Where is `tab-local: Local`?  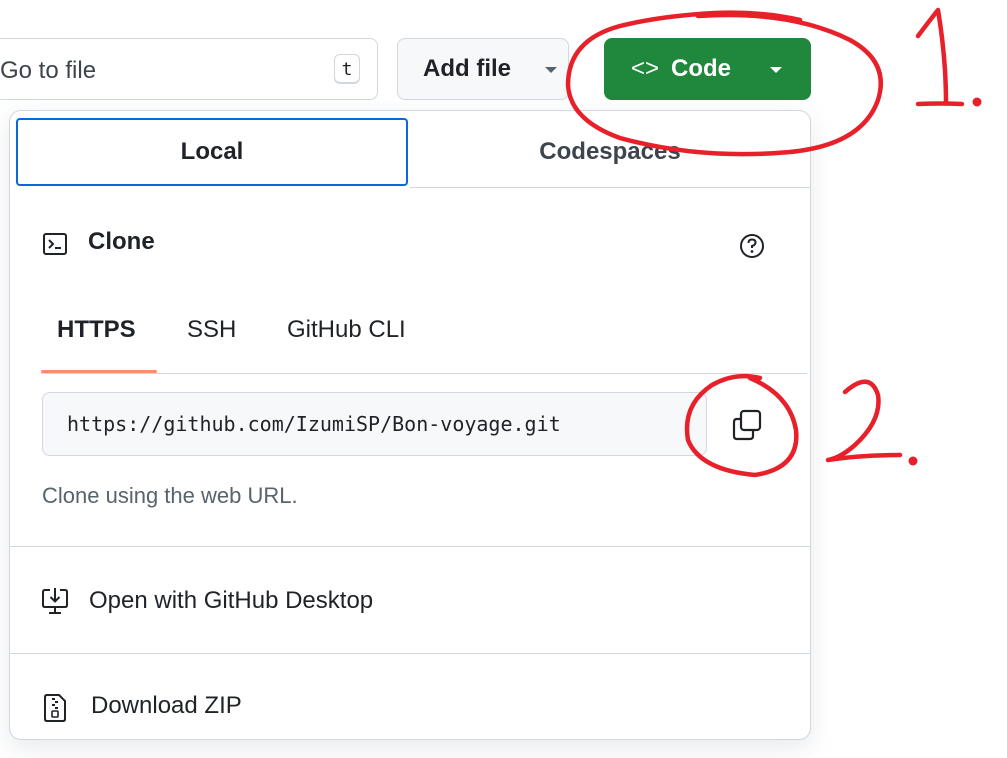
tab-local: Local is located at coordinates (212, 152).